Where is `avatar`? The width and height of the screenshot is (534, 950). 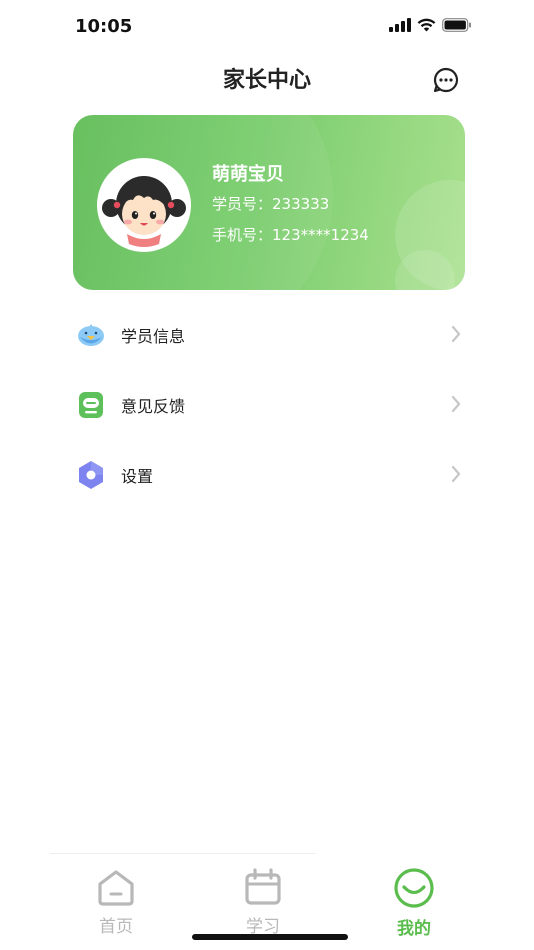
avatar is located at coordinates (144, 205).